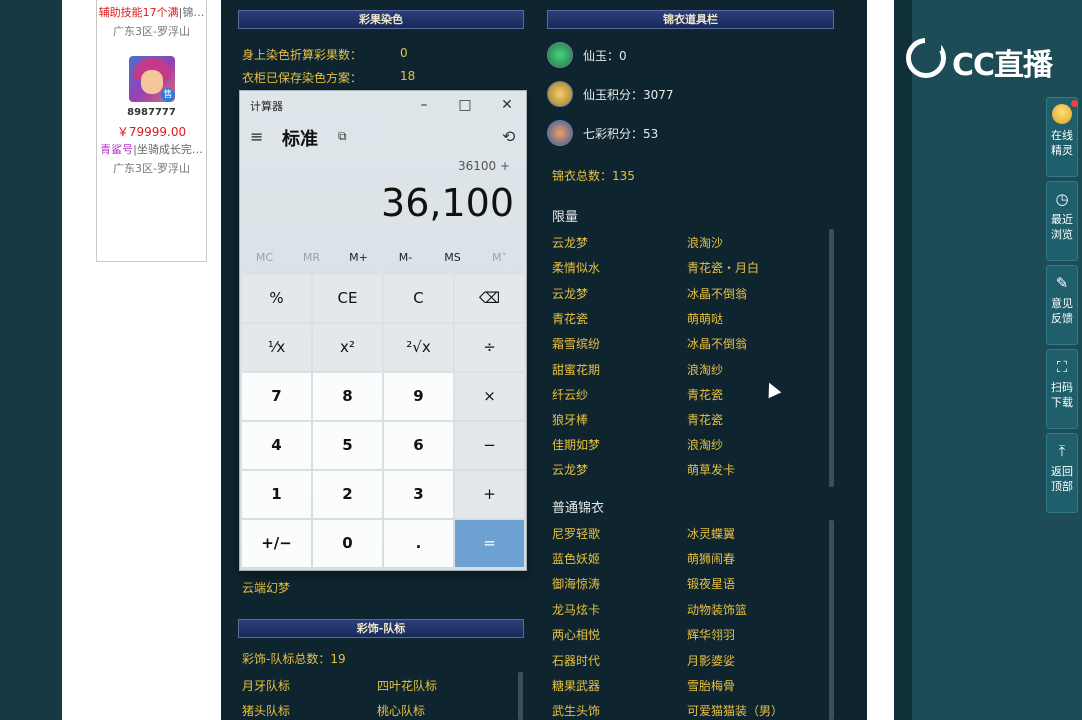 This screenshot has height=720, width=1082. Describe the element at coordinates (152, 79) in the screenshot. I see `product-avatar: 售` at that location.